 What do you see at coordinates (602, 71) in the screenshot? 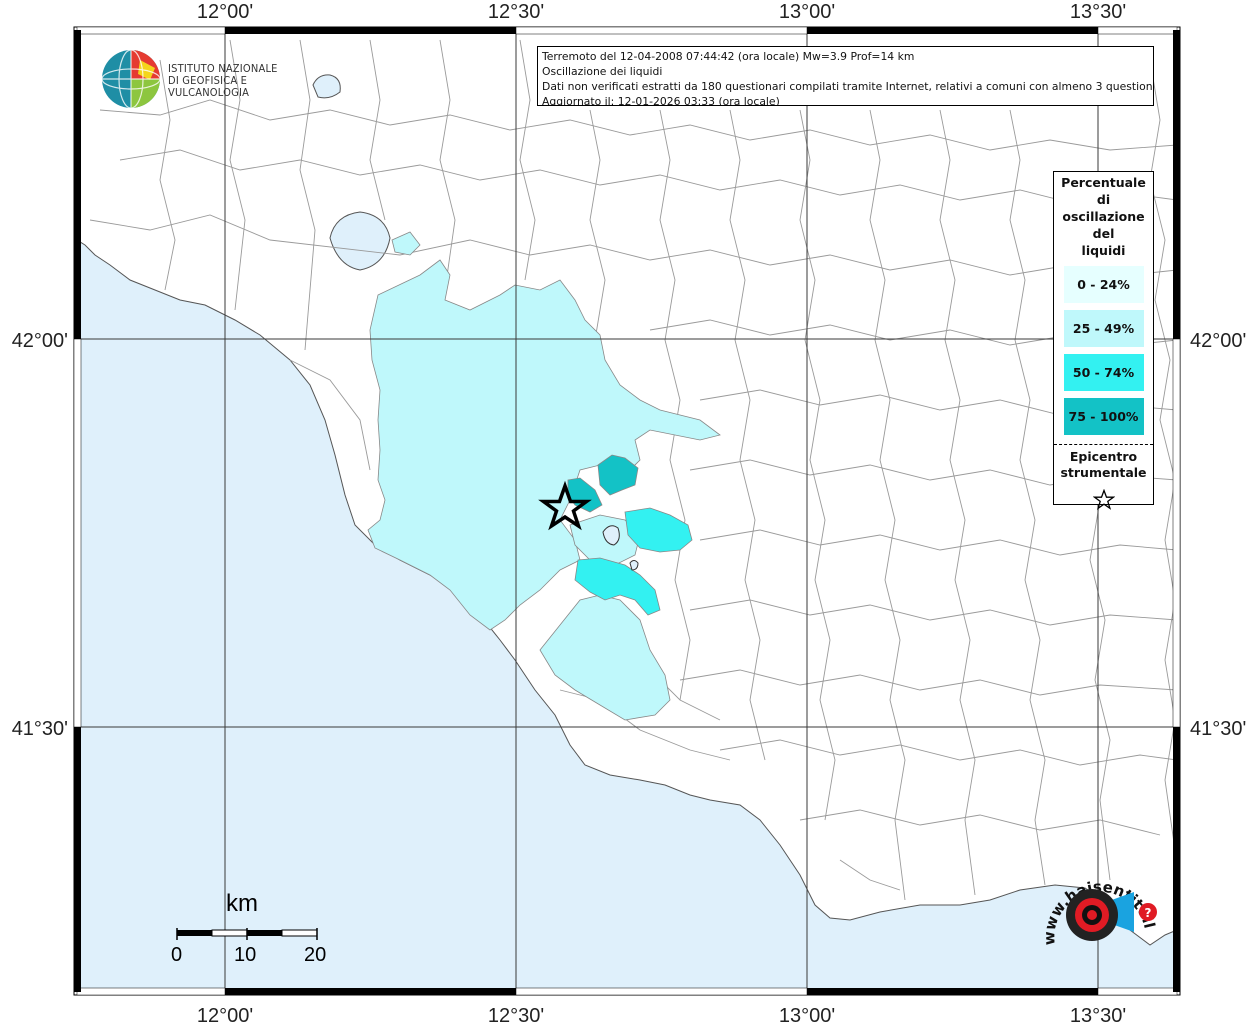
I see `event-info-line2: Oscillazione dei liquidi` at bounding box center [602, 71].